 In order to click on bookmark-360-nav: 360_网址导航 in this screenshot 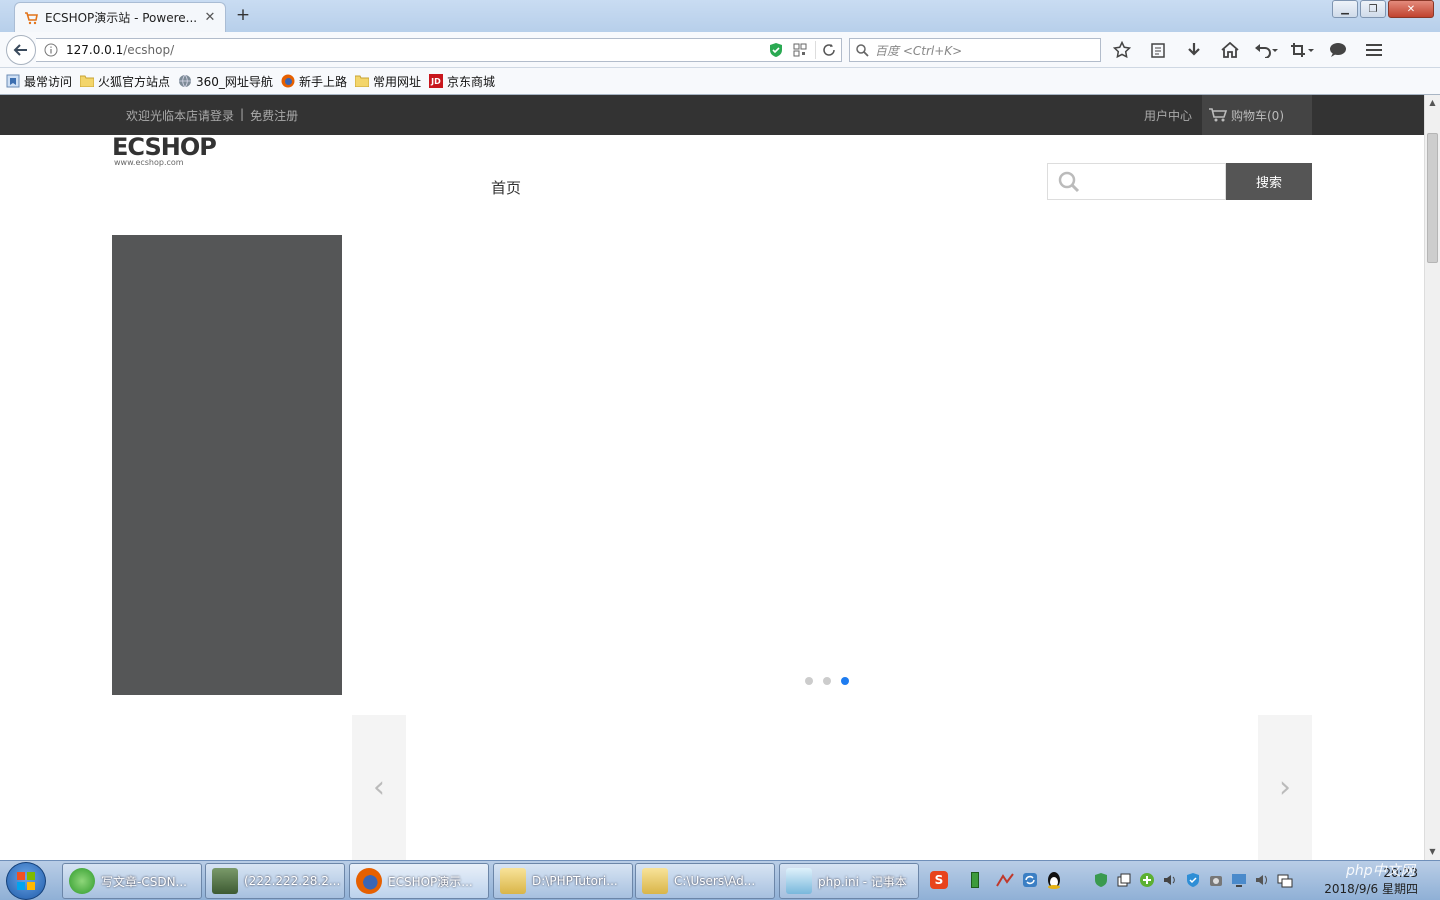, I will do `click(225, 81)`.